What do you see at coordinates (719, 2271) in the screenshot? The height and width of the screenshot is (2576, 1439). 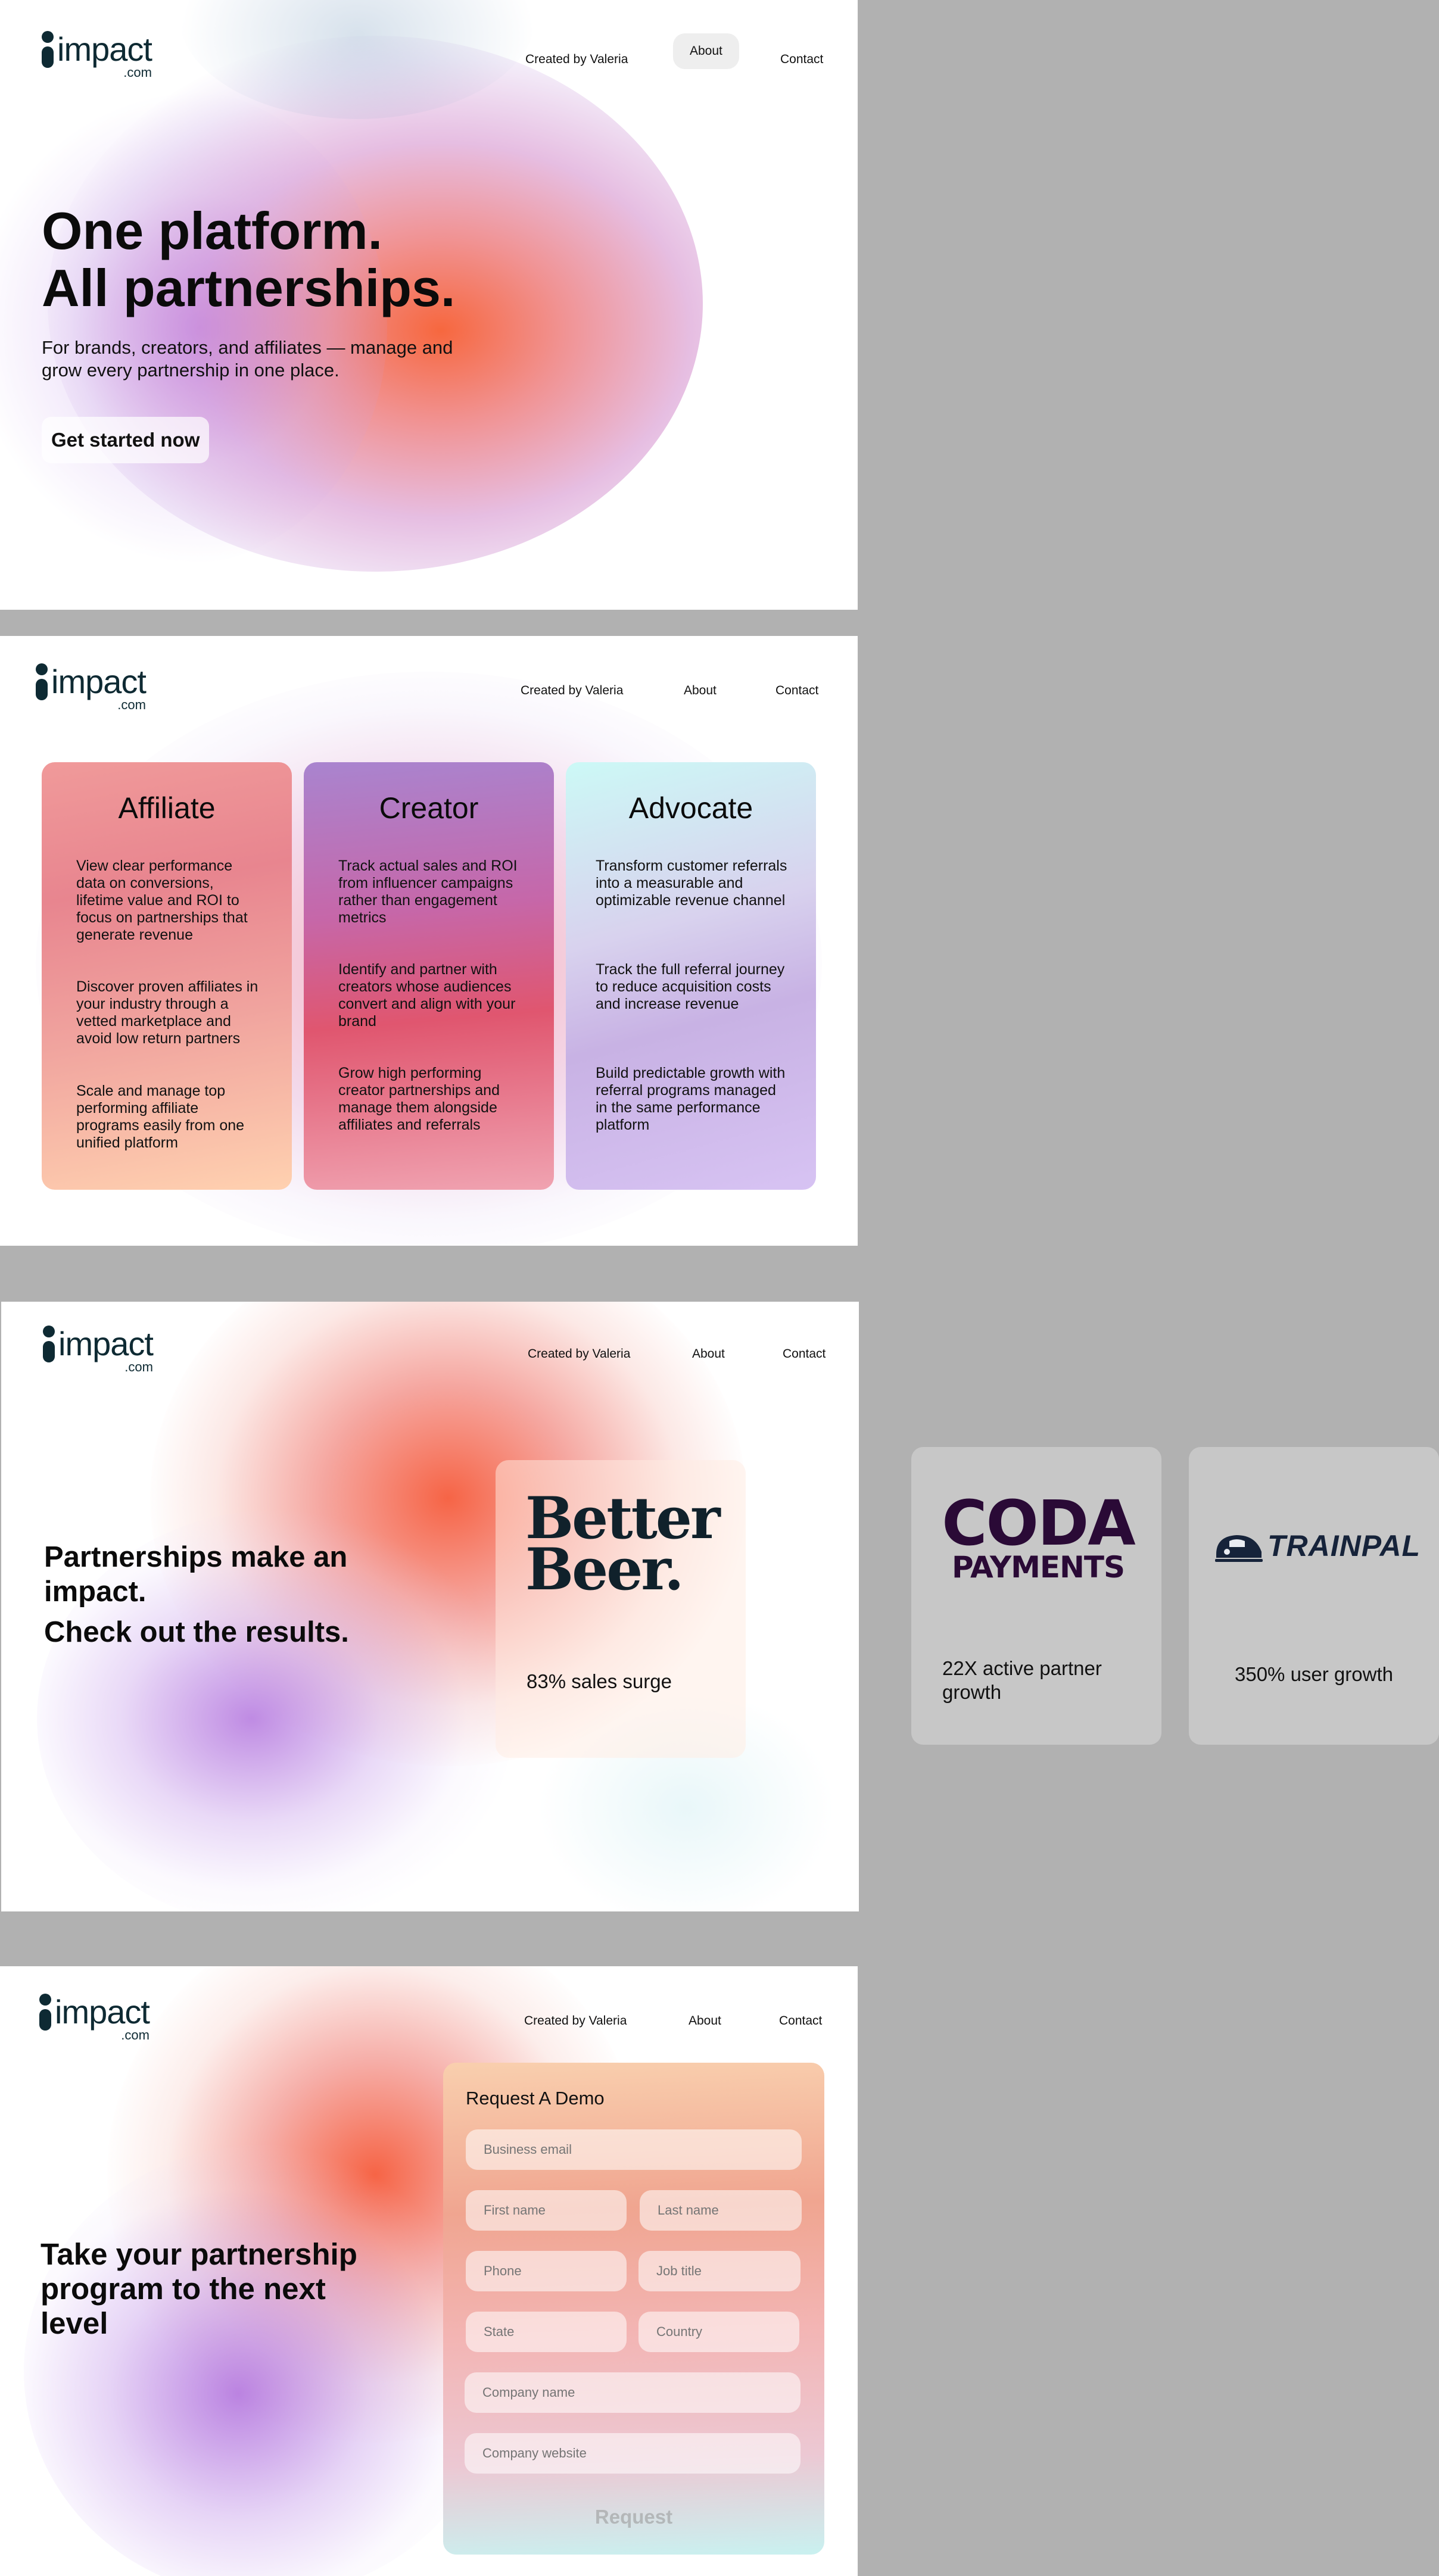 I see `job-title-field` at bounding box center [719, 2271].